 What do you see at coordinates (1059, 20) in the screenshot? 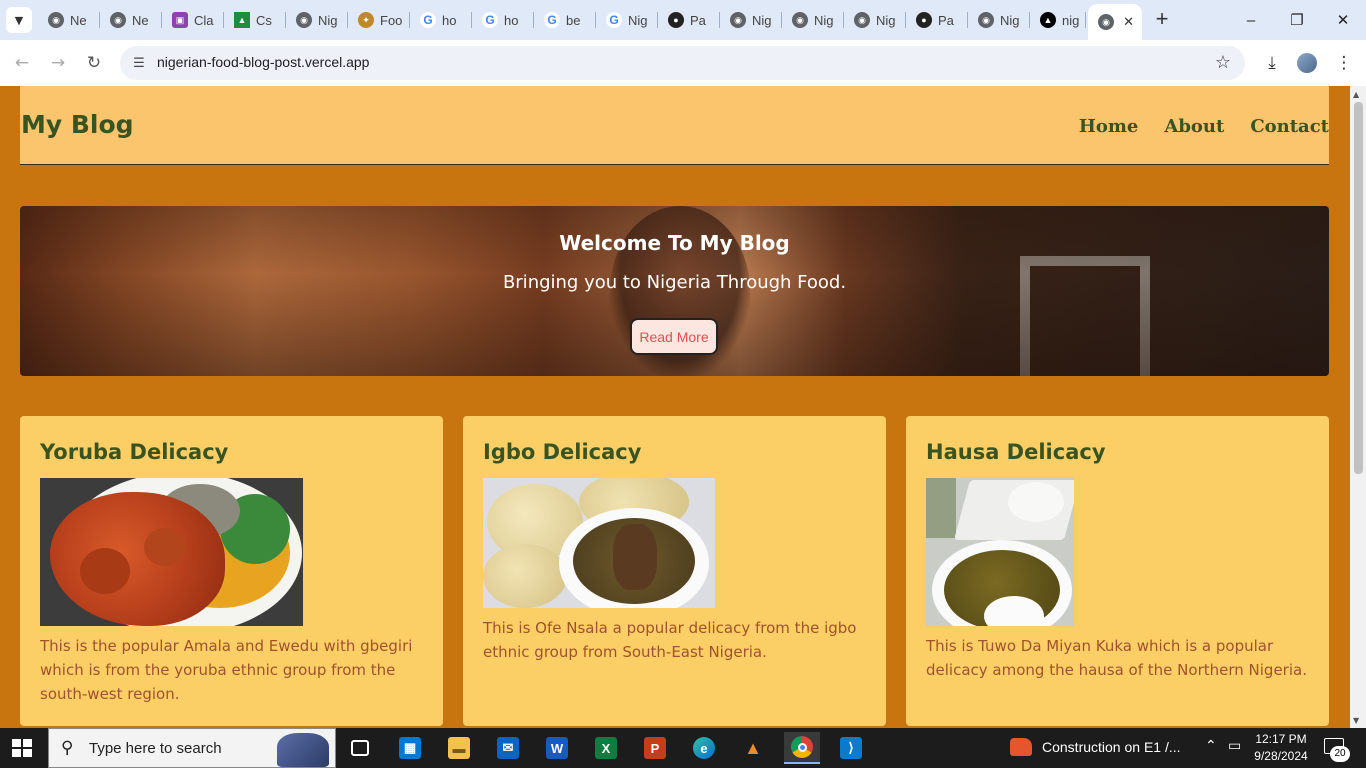
I see `browser-tab: ▲ nig` at bounding box center [1059, 20].